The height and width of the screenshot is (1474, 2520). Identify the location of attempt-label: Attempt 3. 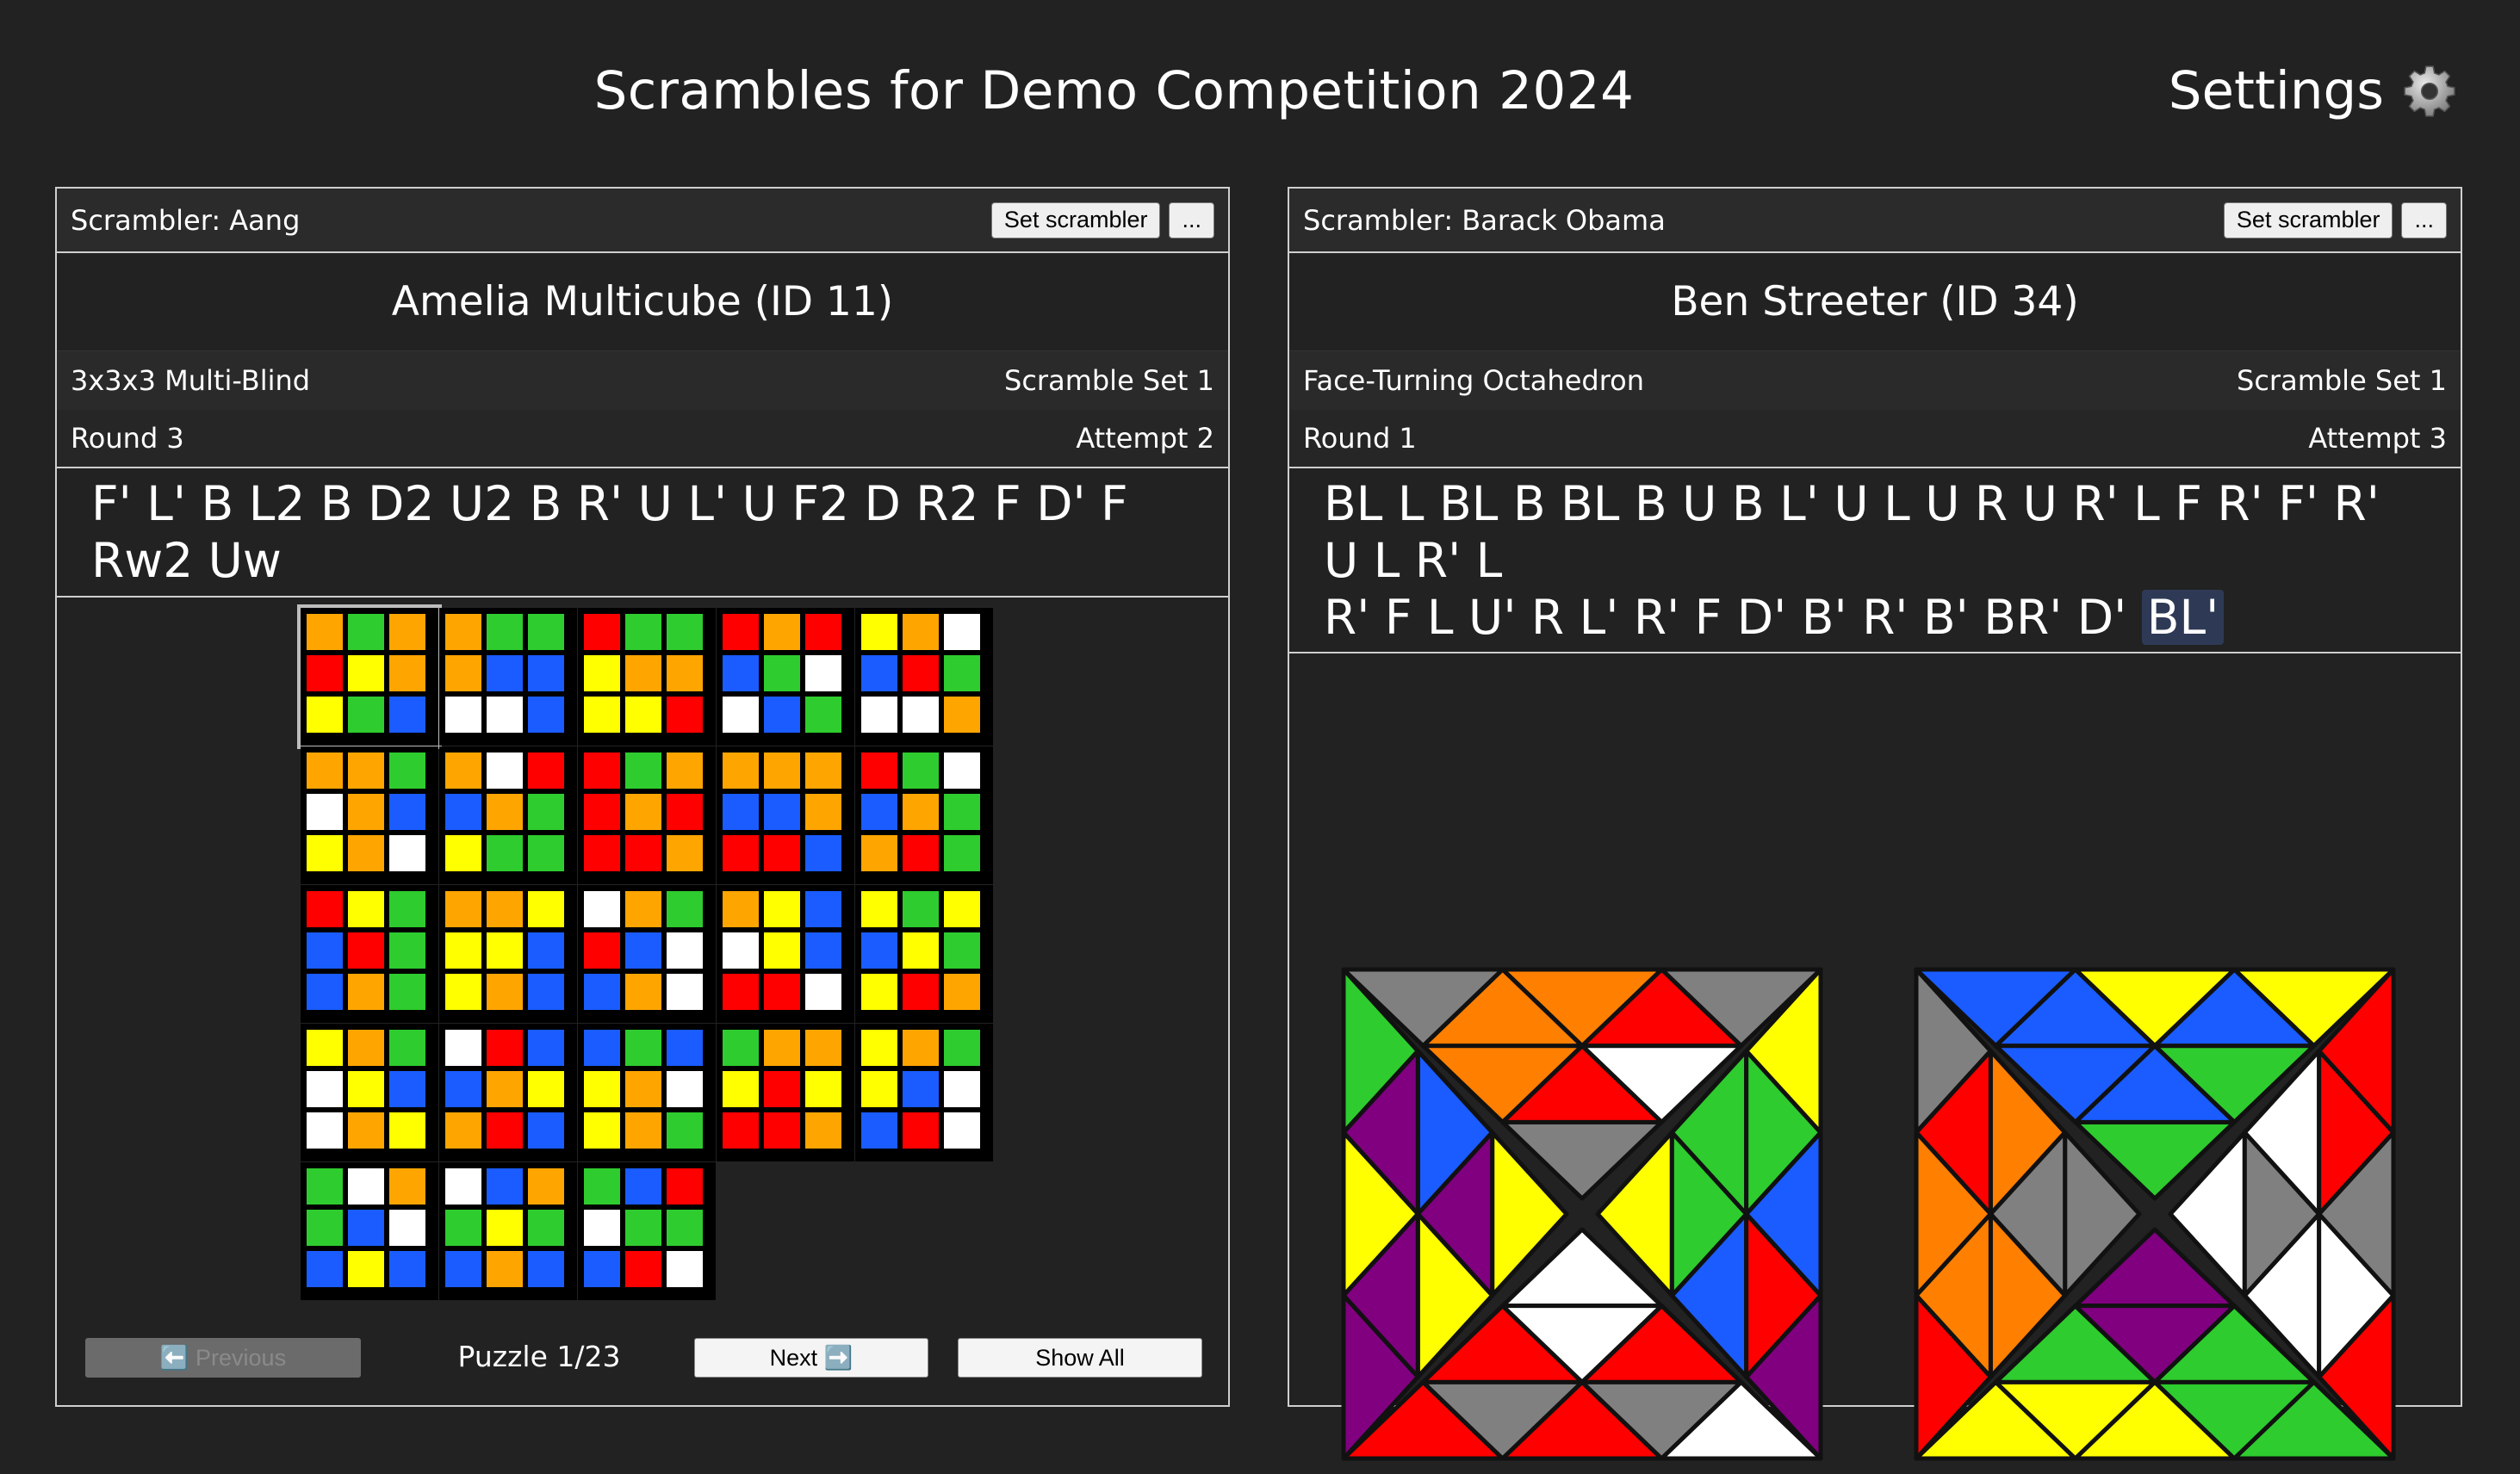
(2378, 439).